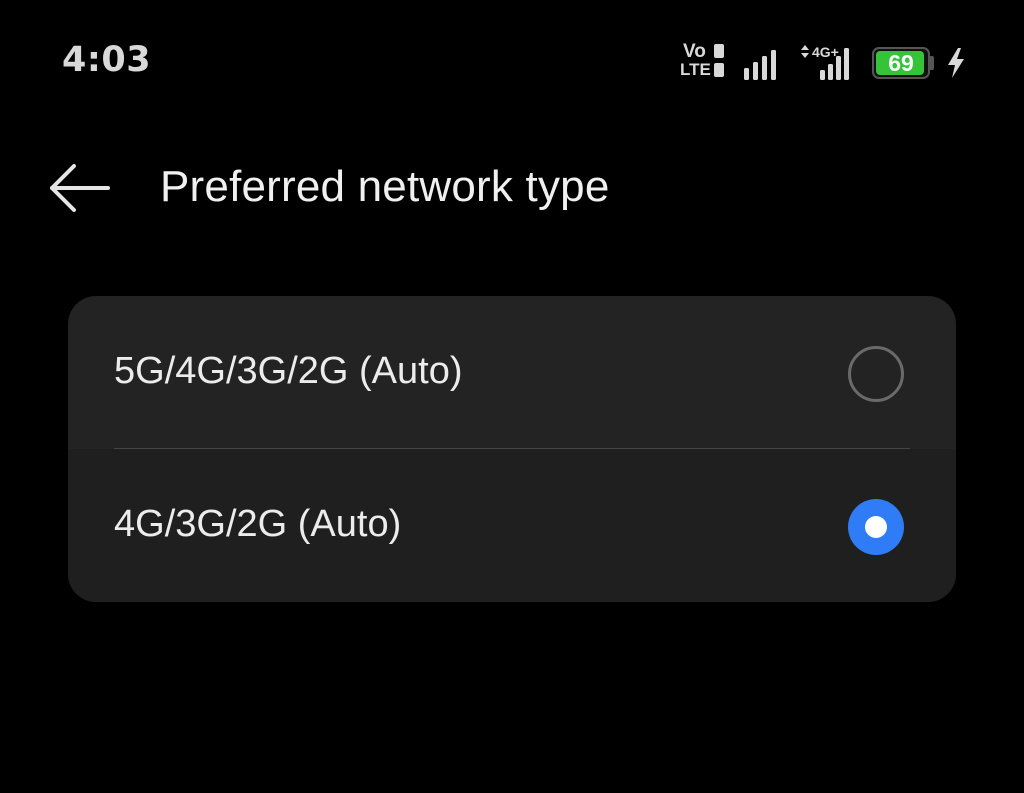 Image resolution: width=1024 pixels, height=793 pixels. I want to click on battery-icon: 69, so click(901, 63).